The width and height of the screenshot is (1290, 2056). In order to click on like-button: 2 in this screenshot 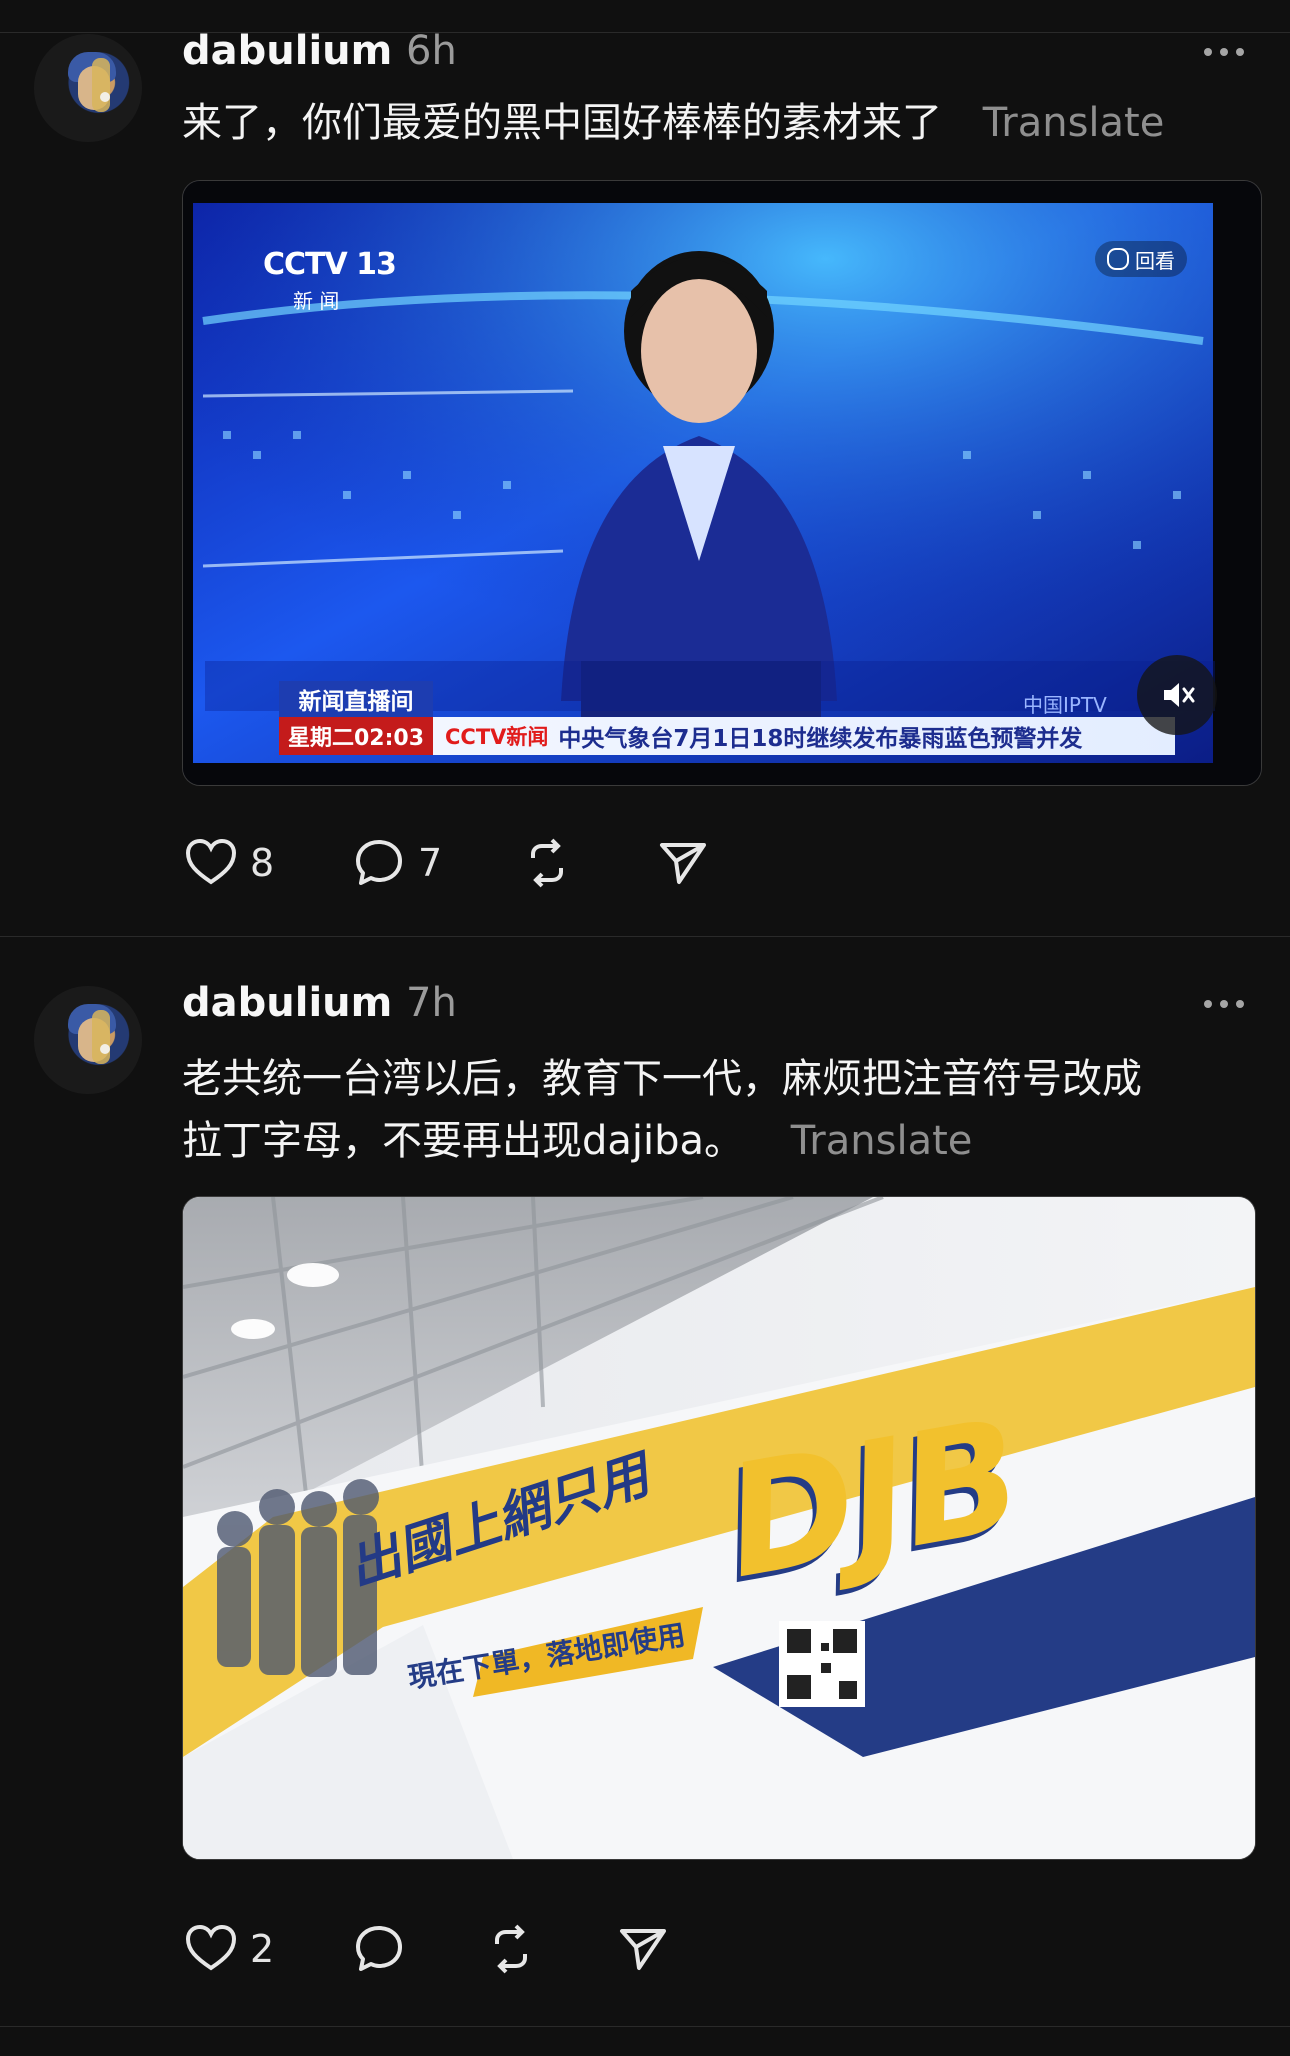, I will do `click(228, 1949)`.